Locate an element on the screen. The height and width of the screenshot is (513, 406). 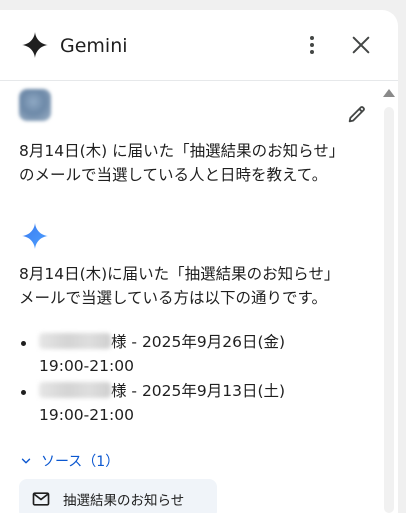
more-vert-icon is located at coordinates (312, 38).